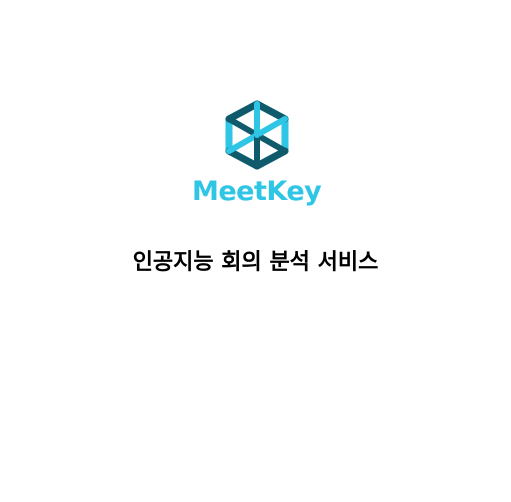  Describe the element at coordinates (257, 135) in the screenshot. I see `cube-hexagon-logo-icon` at that location.